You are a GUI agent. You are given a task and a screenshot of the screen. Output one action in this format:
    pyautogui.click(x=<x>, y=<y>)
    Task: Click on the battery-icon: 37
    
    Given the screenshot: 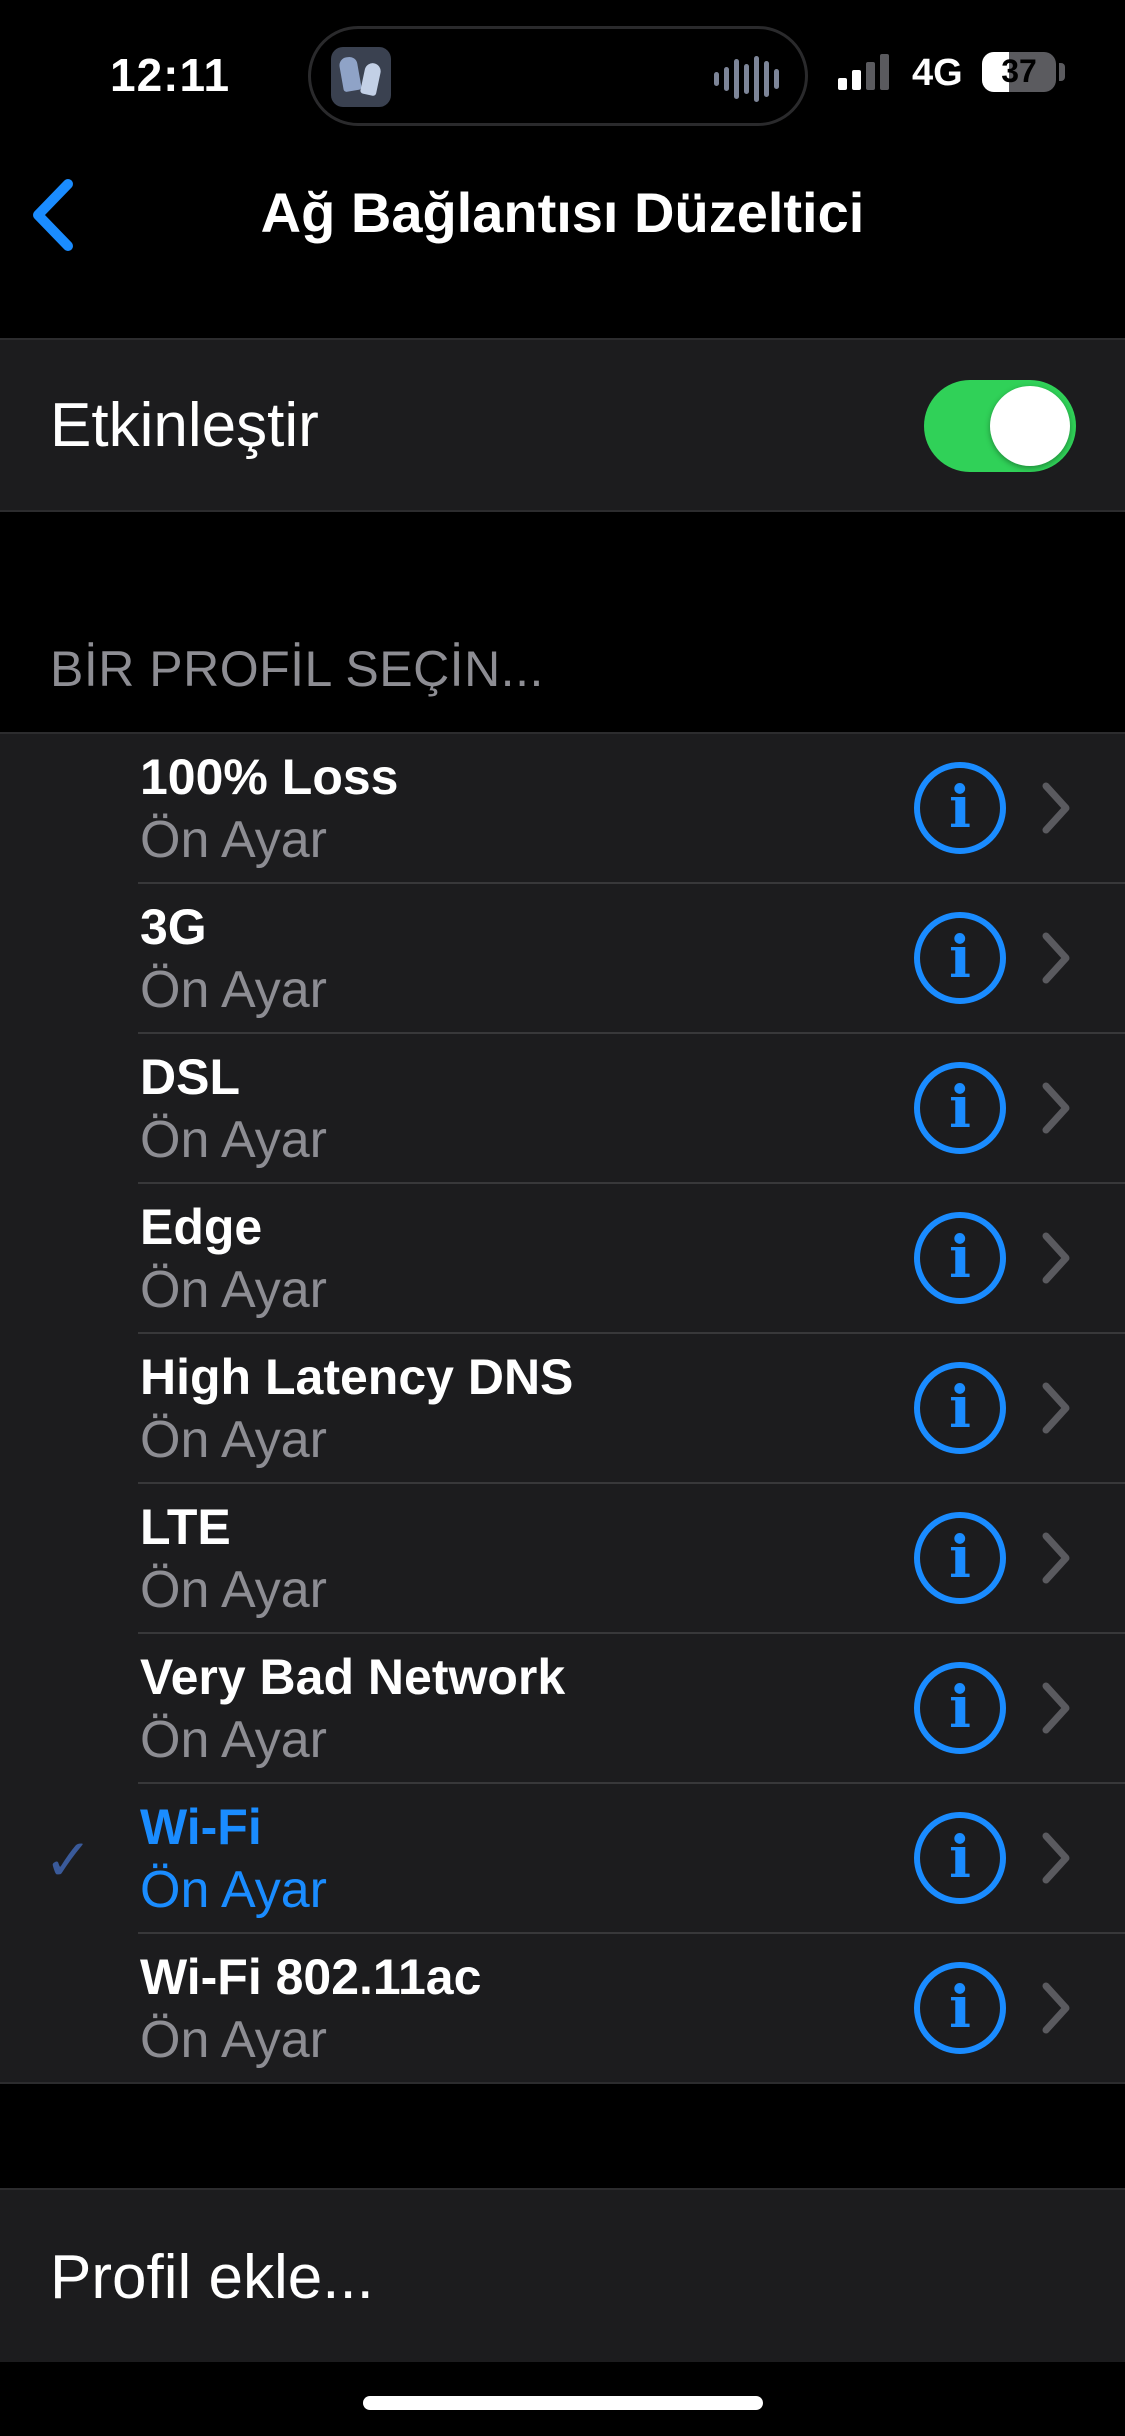 What is the action you would take?
    pyautogui.click(x=1019, y=72)
    